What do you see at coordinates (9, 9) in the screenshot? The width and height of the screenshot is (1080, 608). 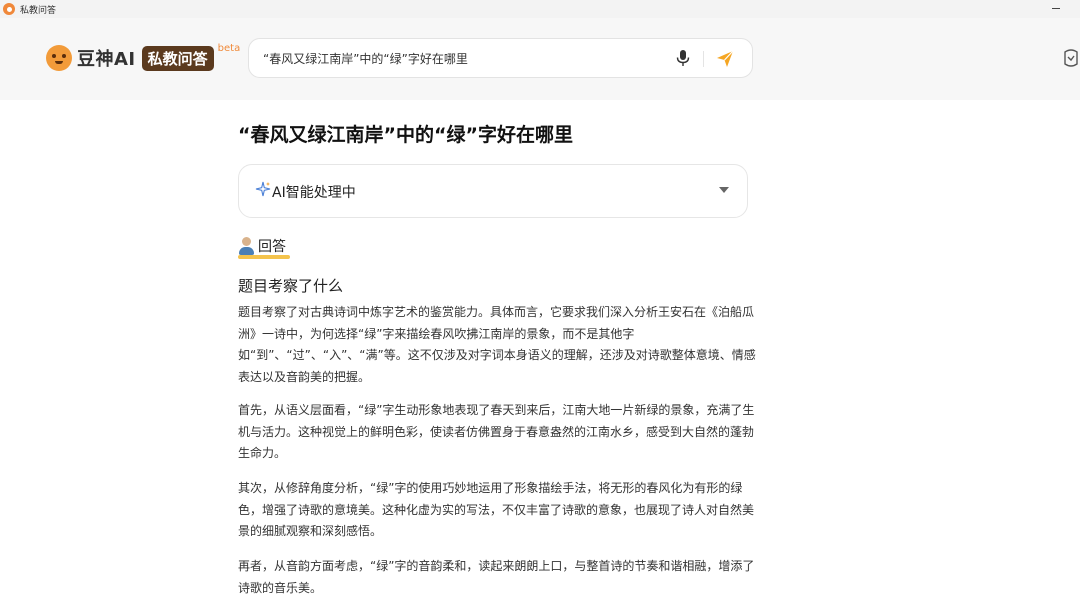 I see `app-icon` at bounding box center [9, 9].